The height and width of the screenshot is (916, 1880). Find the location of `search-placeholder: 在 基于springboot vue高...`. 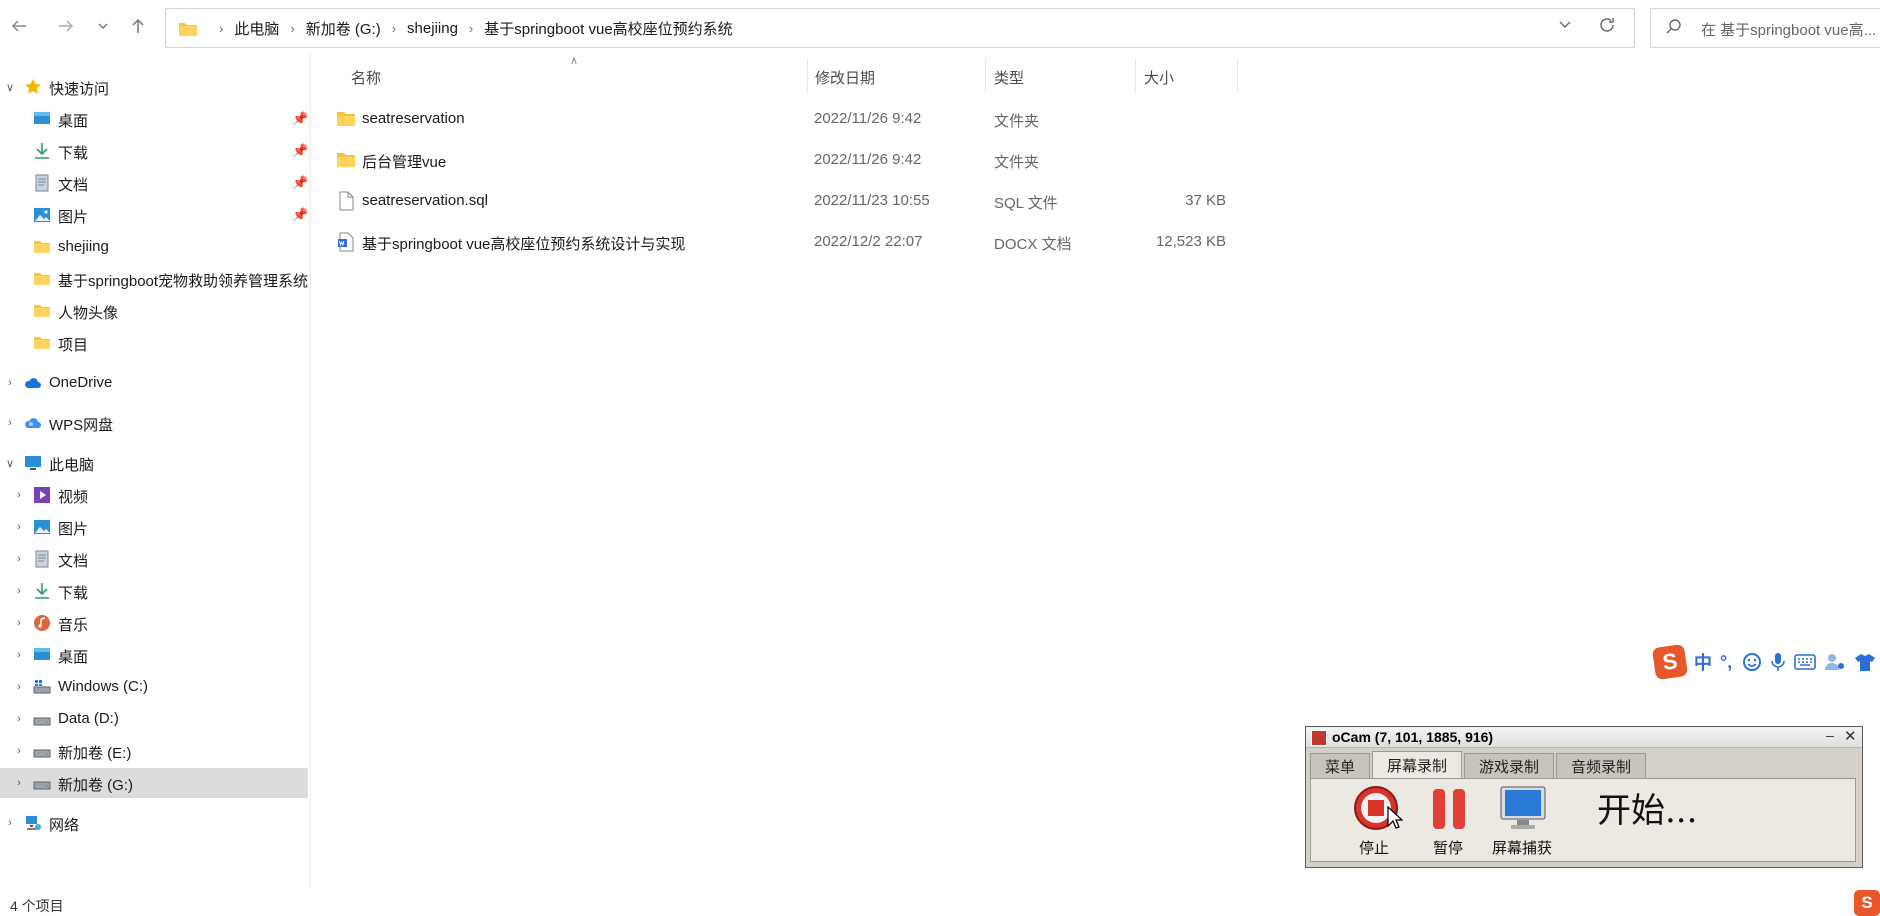

search-placeholder: 在 基于springboot vue高... is located at coordinates (1788, 29).